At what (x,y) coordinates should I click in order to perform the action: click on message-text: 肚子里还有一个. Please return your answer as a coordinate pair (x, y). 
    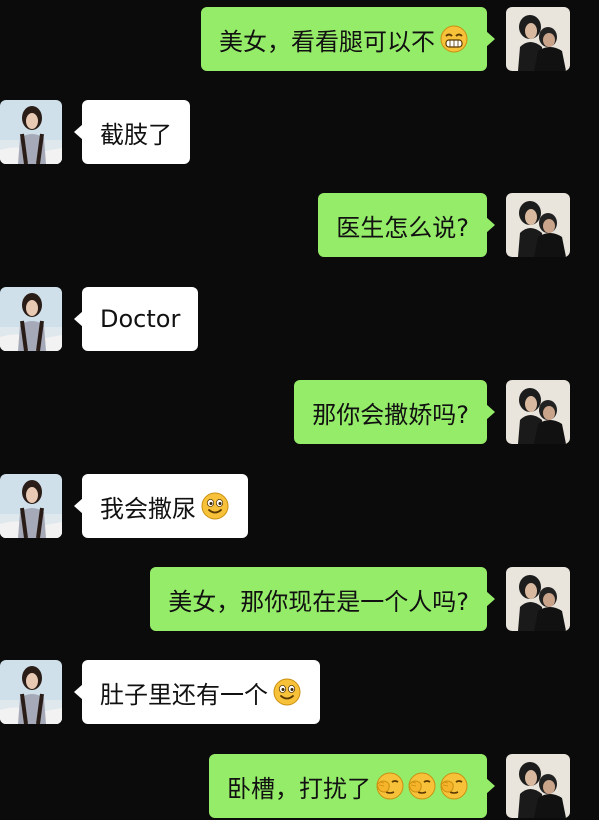
    Looking at the image, I should click on (184, 694).